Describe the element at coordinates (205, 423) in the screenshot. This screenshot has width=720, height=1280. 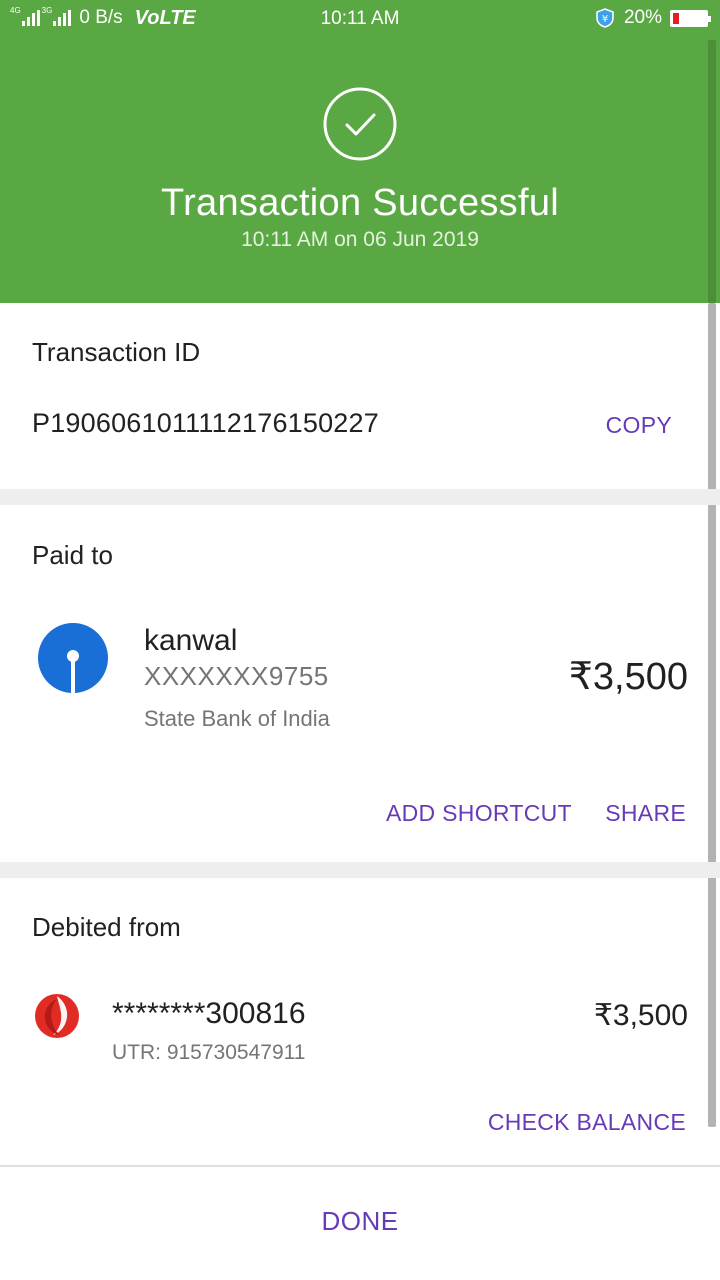
I see `transaction-id-value: P1906061011112176150227` at that location.